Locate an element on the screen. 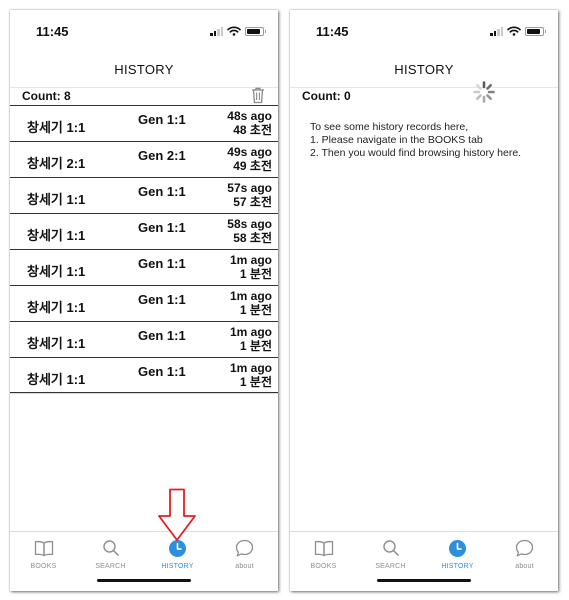 The image size is (569, 600). row-time-korean: 57 초전 is located at coordinates (252, 202).